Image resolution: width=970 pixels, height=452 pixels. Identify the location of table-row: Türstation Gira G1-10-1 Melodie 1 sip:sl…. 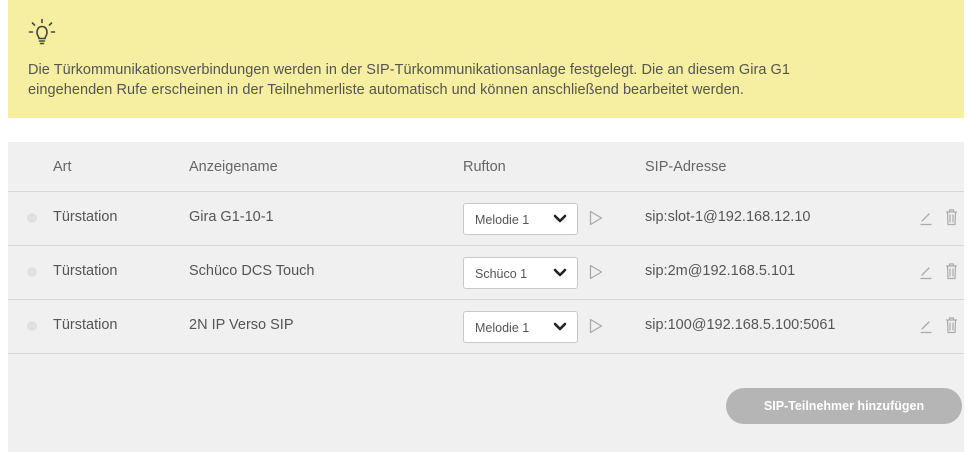
(486, 219).